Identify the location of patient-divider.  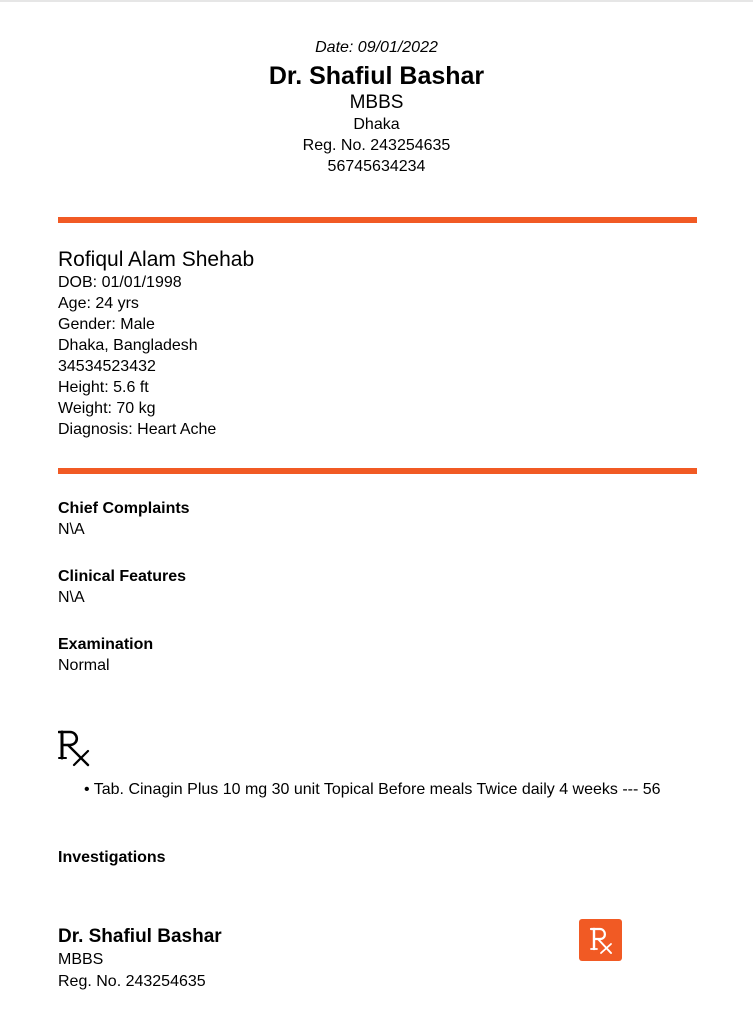
(377, 471).